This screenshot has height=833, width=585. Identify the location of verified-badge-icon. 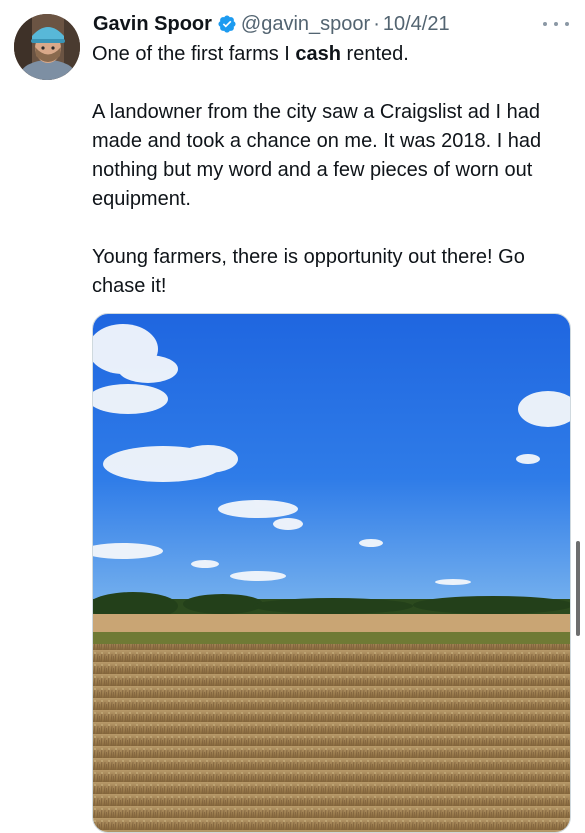
(227, 24).